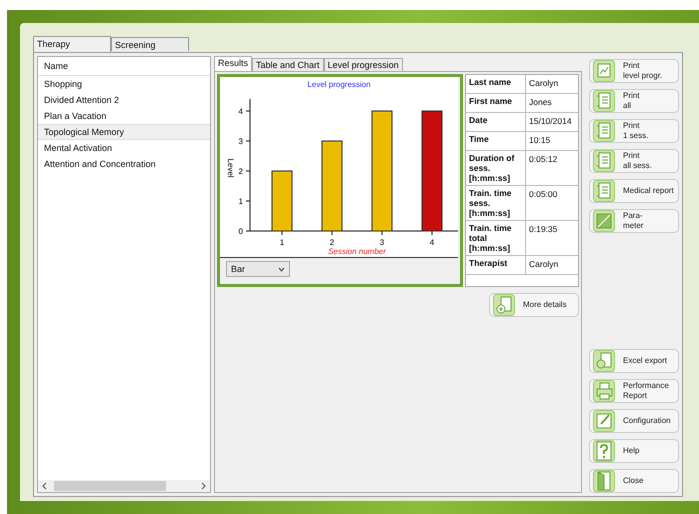 This screenshot has height=514, width=699. Describe the element at coordinates (240, 201) in the screenshot. I see `y-tick-label: 1` at that location.